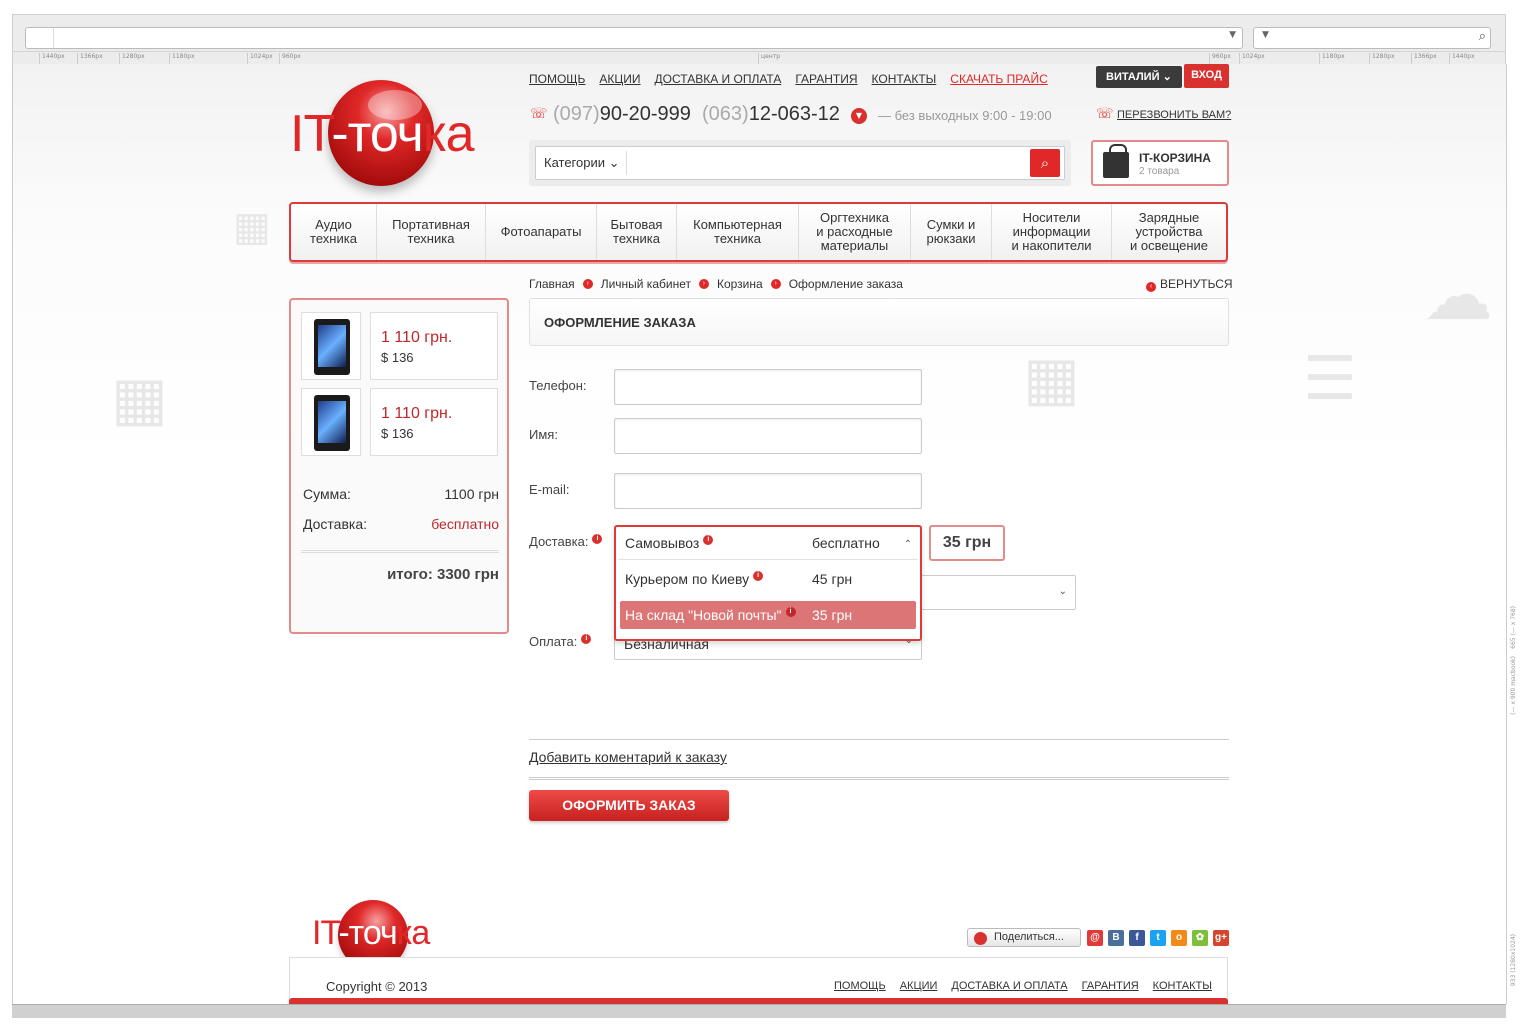  I want to click on back-link: ‹ ВЕРНУТЬСЯ, so click(1189, 284).